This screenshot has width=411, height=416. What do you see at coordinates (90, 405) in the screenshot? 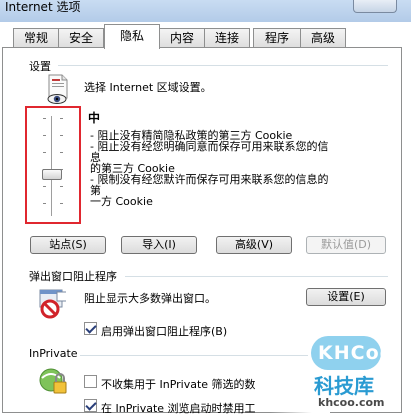
I see `inprivate-disable-toolbars-checkbox` at bounding box center [90, 405].